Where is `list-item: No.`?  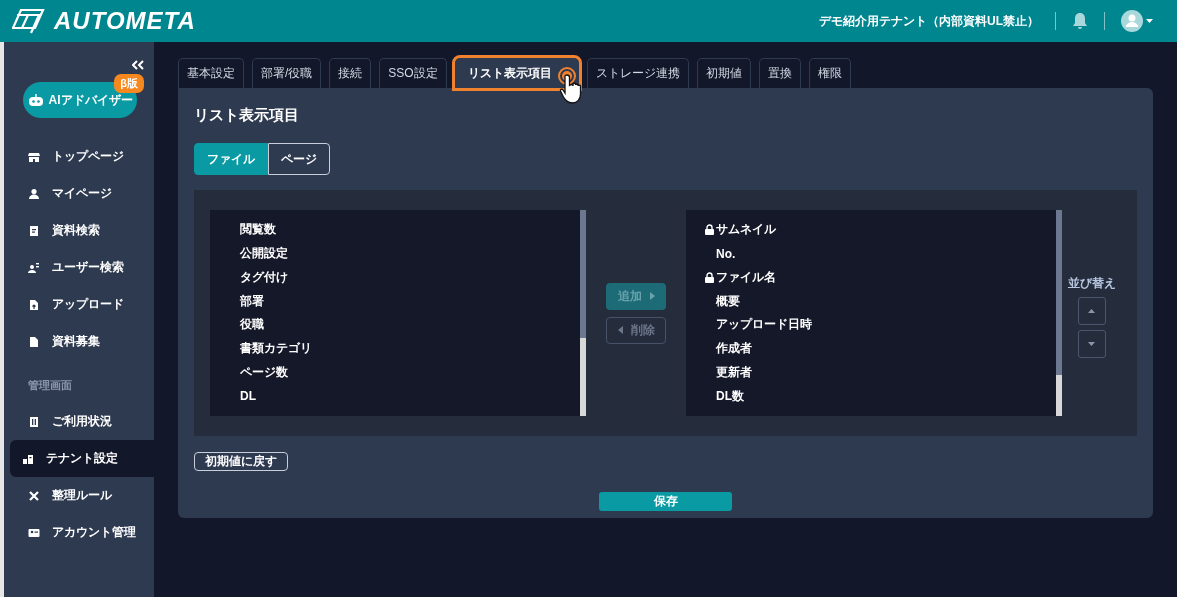 list-item: No. is located at coordinates (871, 253).